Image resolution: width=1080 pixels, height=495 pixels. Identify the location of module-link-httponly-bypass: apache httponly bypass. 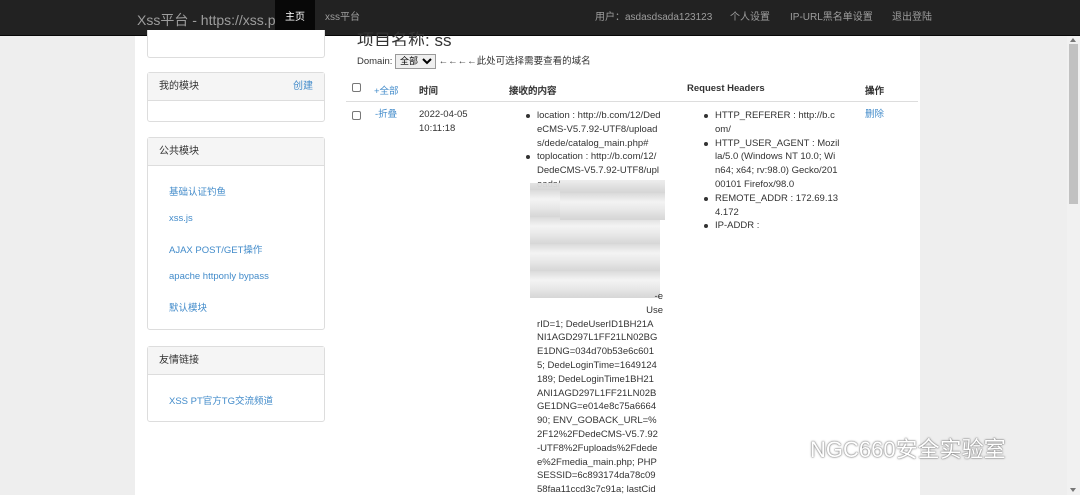
(219, 276).